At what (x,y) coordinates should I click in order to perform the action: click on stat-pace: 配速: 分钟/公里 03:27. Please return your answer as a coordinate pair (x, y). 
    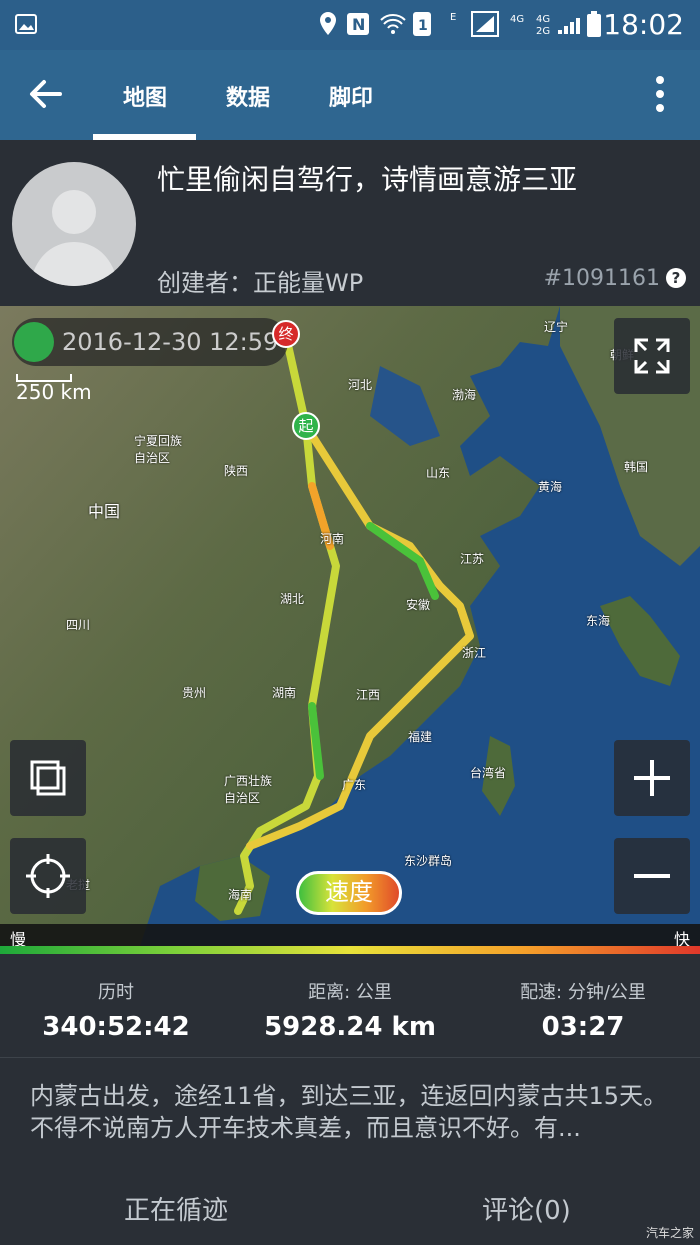
    Looking at the image, I should click on (583, 1010).